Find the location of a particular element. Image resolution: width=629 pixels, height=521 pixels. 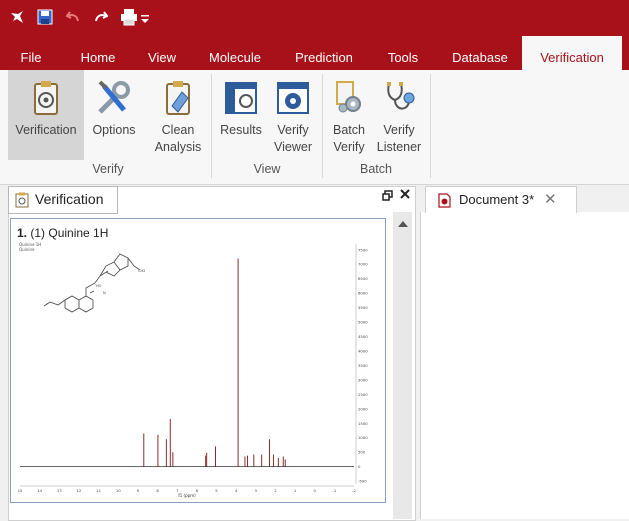

document-tab-label: Document 3* is located at coordinates (497, 199).